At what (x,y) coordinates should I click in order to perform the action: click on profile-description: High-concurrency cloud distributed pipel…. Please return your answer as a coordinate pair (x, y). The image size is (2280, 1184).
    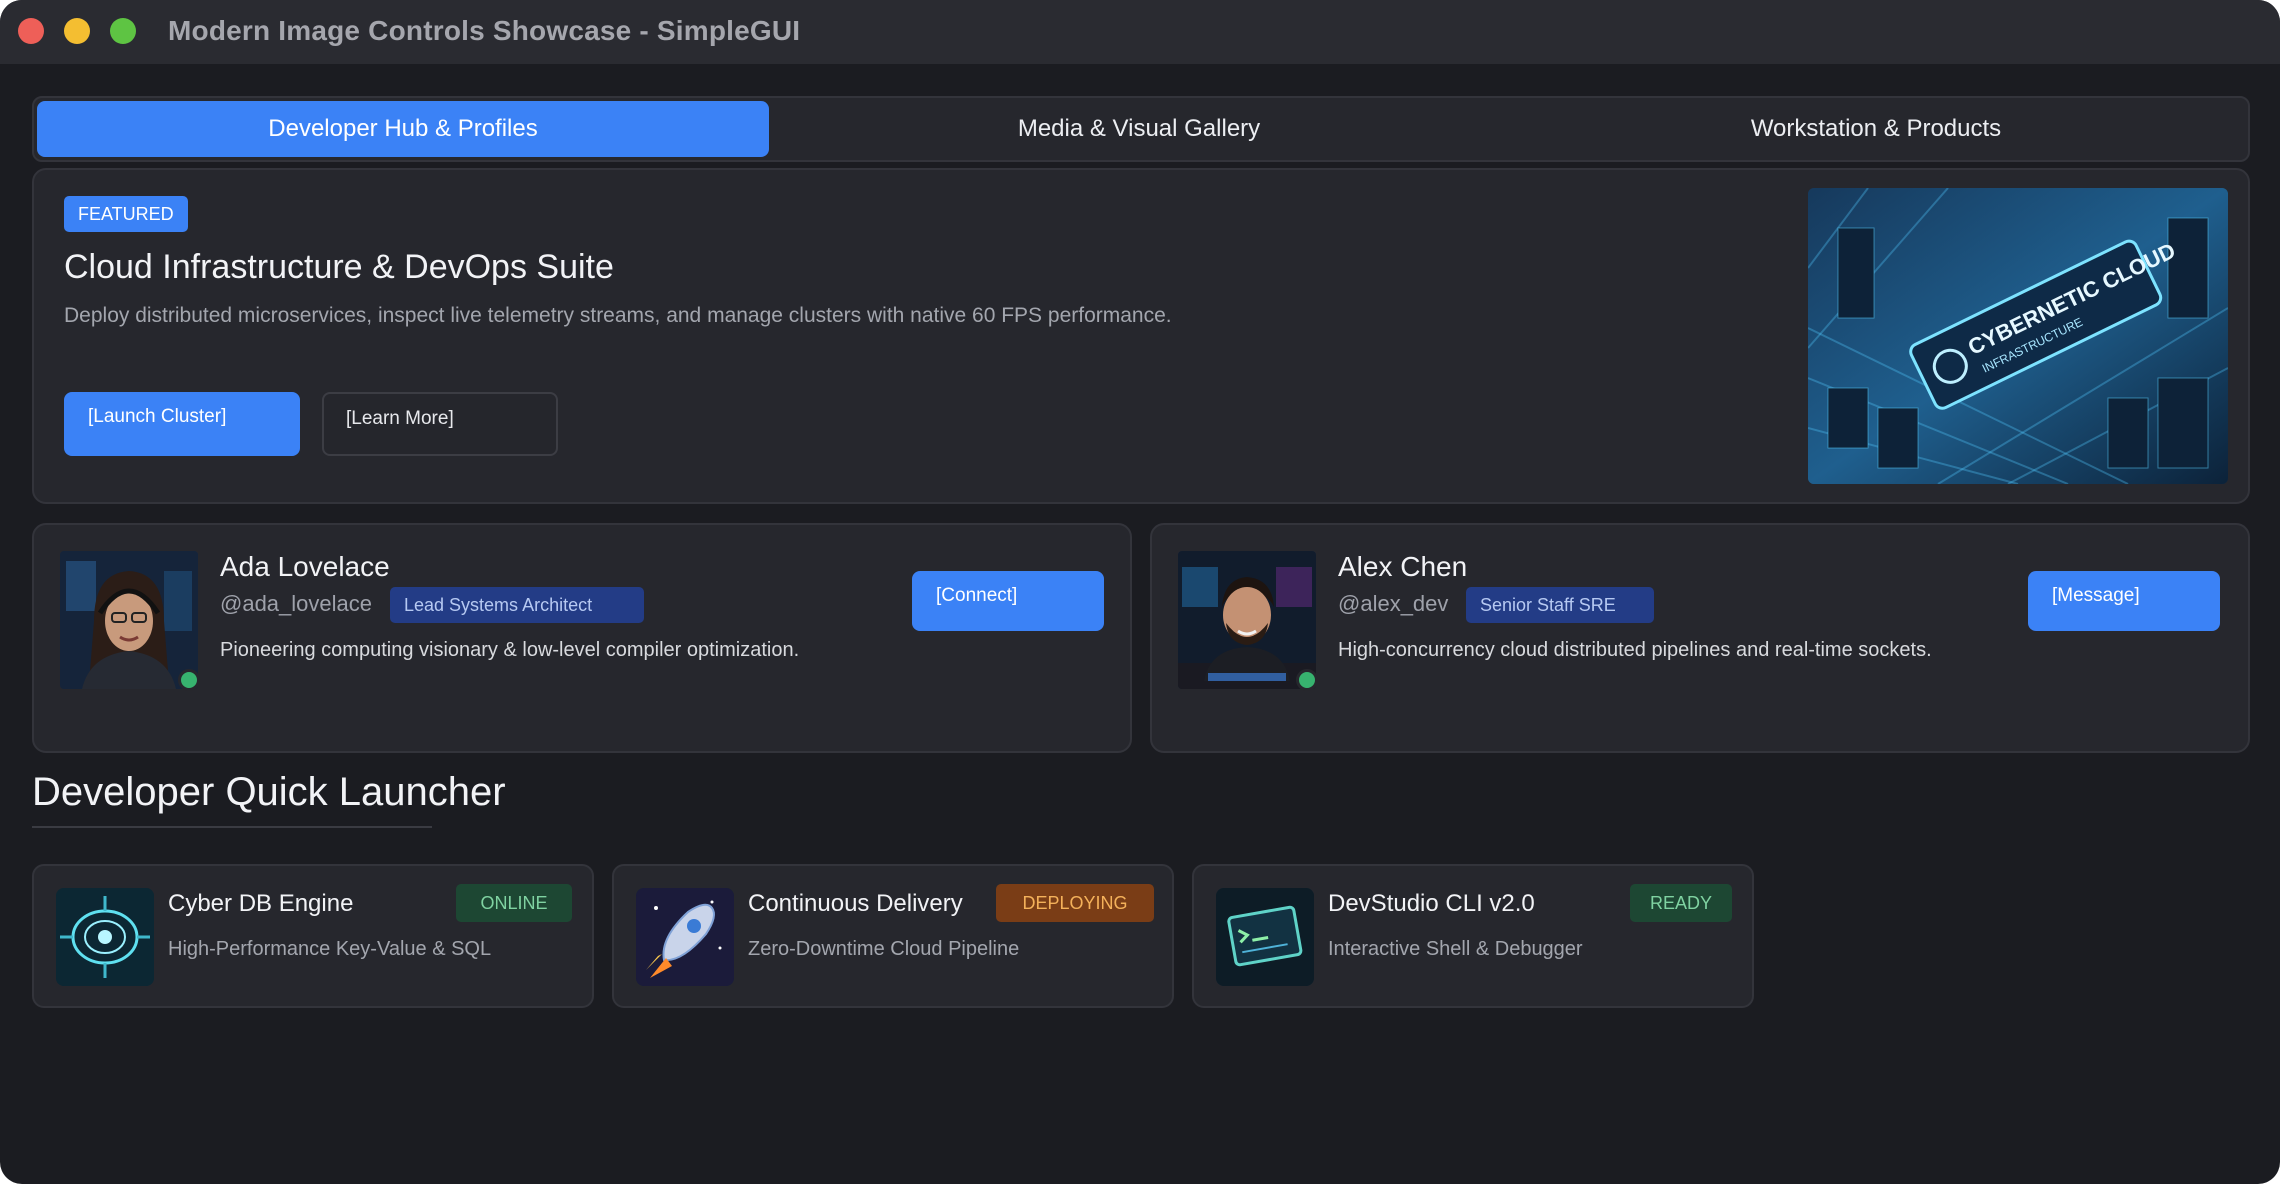
    Looking at the image, I should click on (1635, 650).